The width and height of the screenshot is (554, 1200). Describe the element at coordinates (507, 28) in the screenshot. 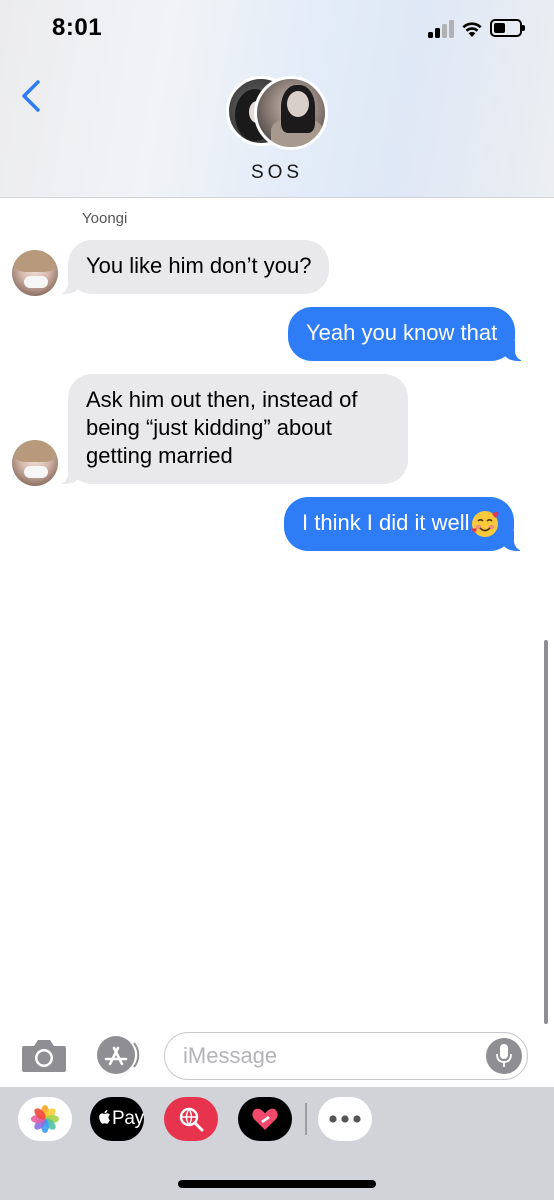

I see `battery-icon` at that location.